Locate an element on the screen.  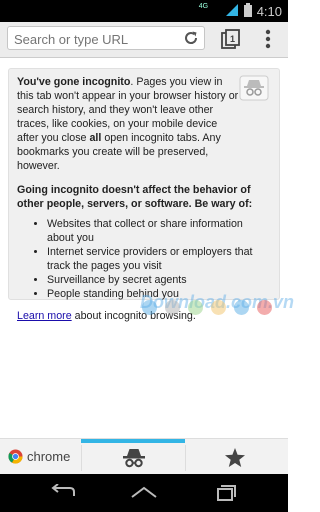
home-icon is located at coordinates (144, 493).